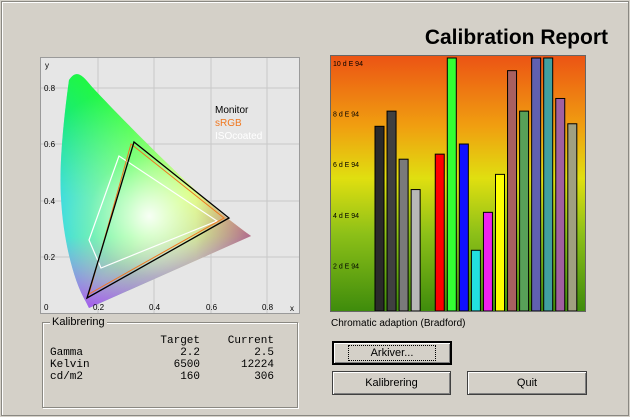 Image resolution: width=630 pixels, height=417 pixels. Describe the element at coordinates (67, 377) in the screenshot. I see `row-label: cd/m2` at that location.